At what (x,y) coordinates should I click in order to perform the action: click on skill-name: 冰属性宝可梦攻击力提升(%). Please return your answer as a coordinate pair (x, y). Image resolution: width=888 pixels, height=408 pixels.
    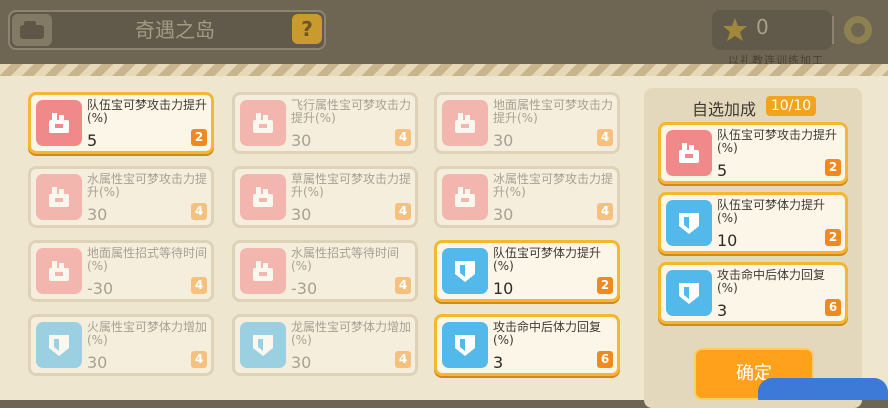
    Looking at the image, I should click on (553, 185).